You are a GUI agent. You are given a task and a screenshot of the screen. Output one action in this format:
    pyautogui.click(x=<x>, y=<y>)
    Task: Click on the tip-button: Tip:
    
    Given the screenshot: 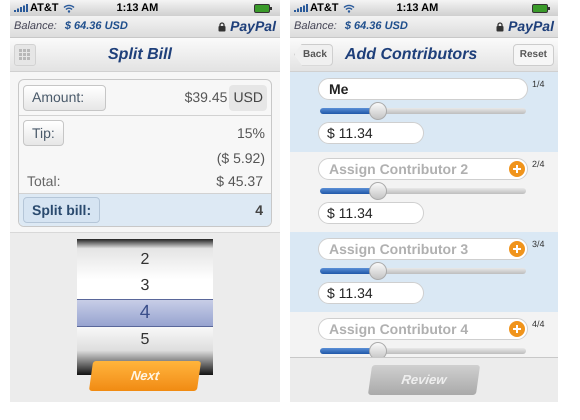 What is the action you would take?
    pyautogui.click(x=43, y=133)
    